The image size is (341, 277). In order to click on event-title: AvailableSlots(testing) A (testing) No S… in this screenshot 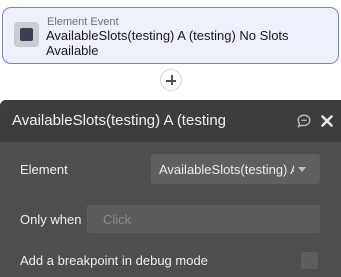, I will do `click(167, 43)`.